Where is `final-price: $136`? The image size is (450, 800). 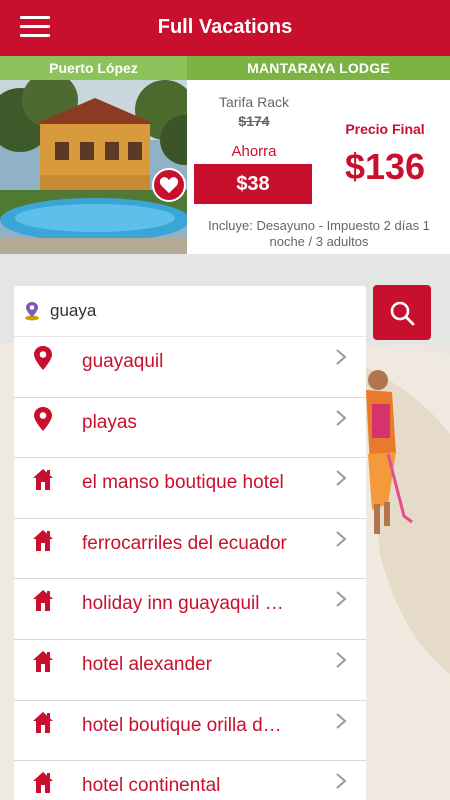
final-price: $136 is located at coordinates (385, 166).